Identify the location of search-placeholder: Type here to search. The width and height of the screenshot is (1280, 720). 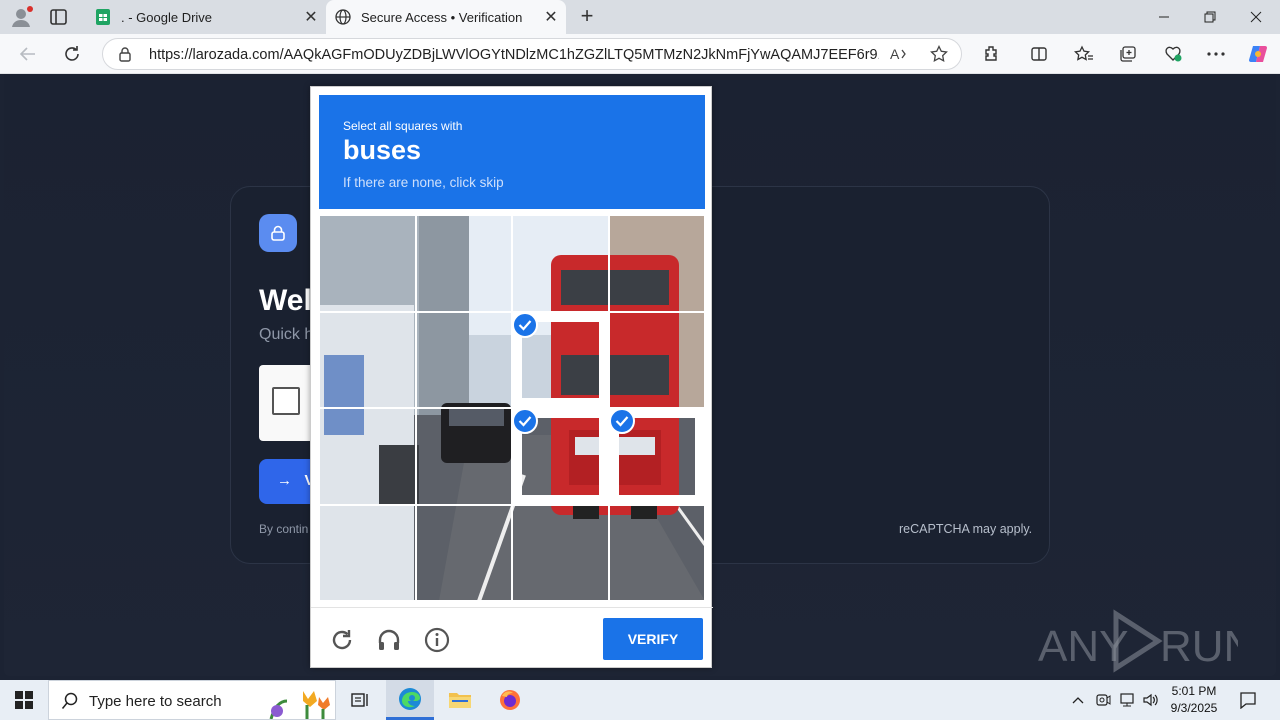
(155, 701).